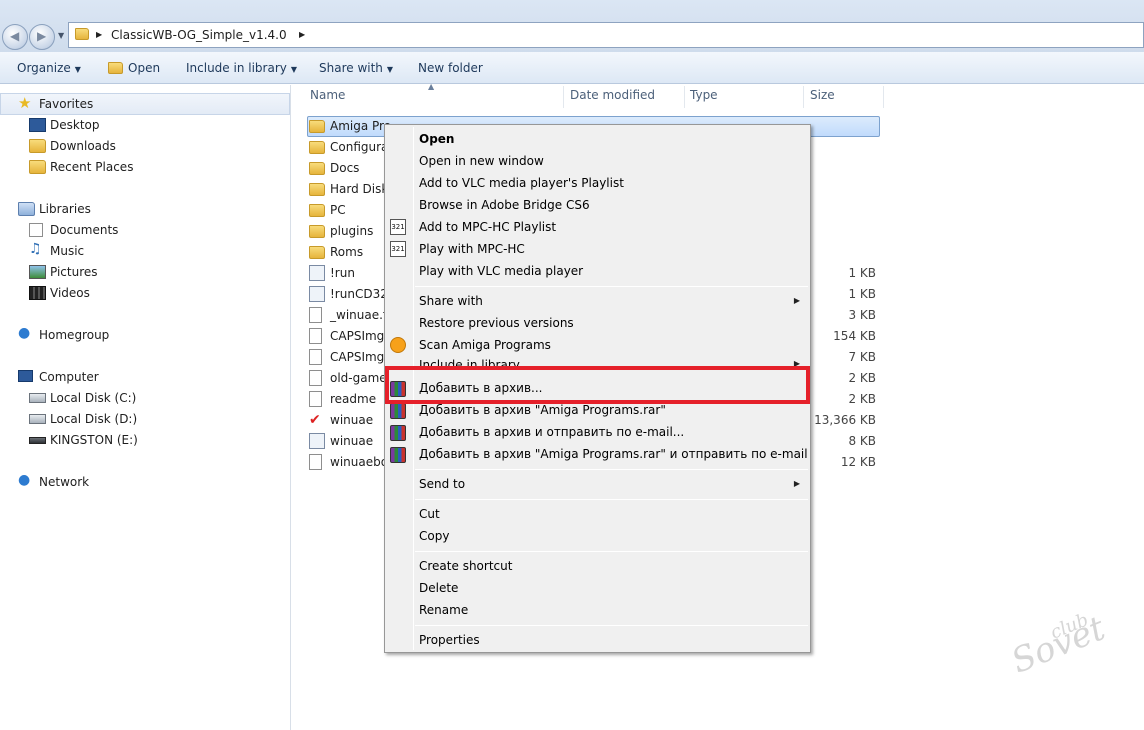 Image resolution: width=1144 pixels, height=730 pixels. What do you see at coordinates (521, 183) in the screenshot?
I see `menu-item-vlc-playlist: Add to VLC media player's Playlist` at bounding box center [521, 183].